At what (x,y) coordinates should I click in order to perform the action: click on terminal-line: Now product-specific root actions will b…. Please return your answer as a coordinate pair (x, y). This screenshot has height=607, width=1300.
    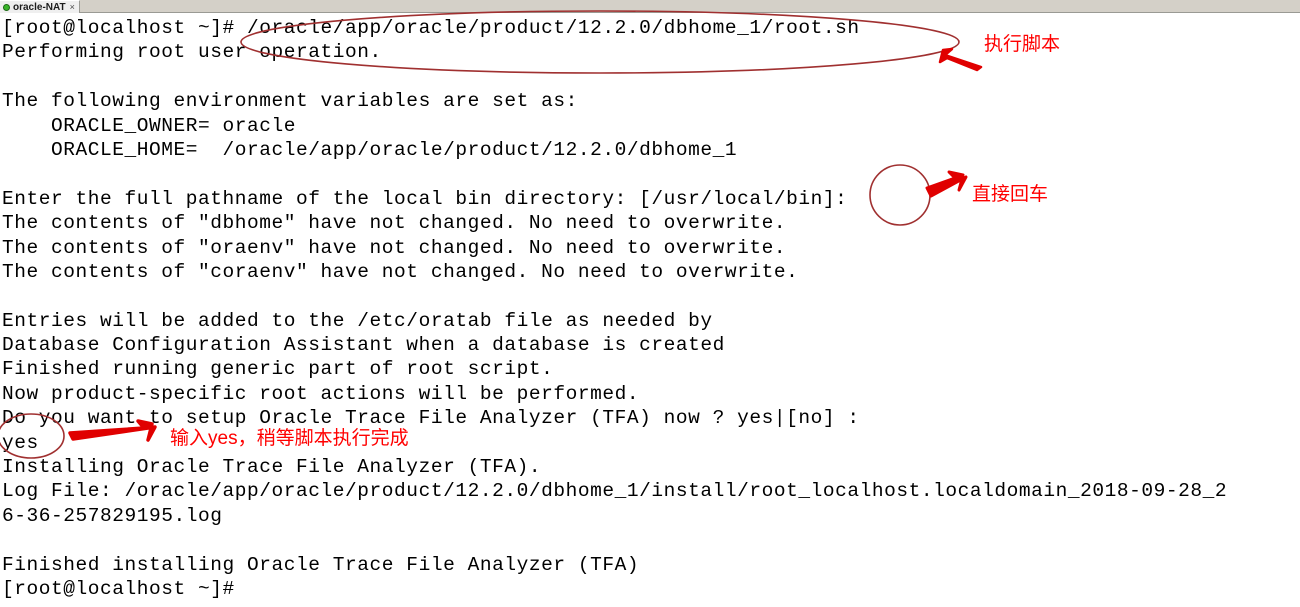
    Looking at the image, I should click on (321, 393).